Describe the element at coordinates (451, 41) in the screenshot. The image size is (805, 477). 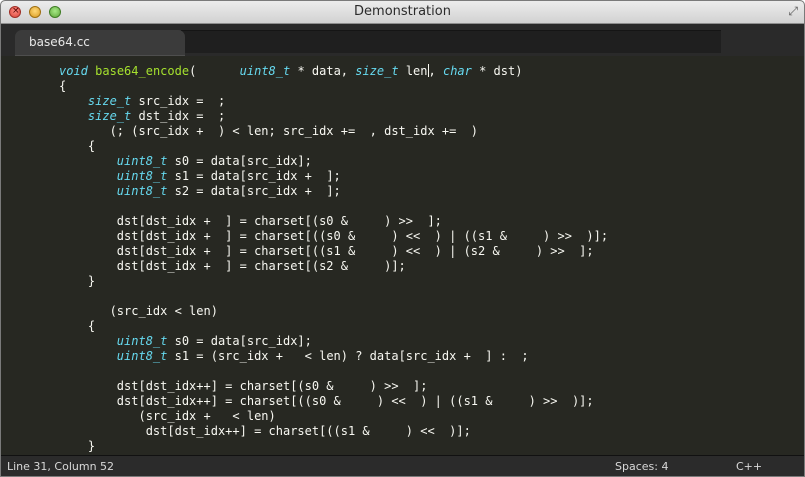
I see `tab-strip` at that location.